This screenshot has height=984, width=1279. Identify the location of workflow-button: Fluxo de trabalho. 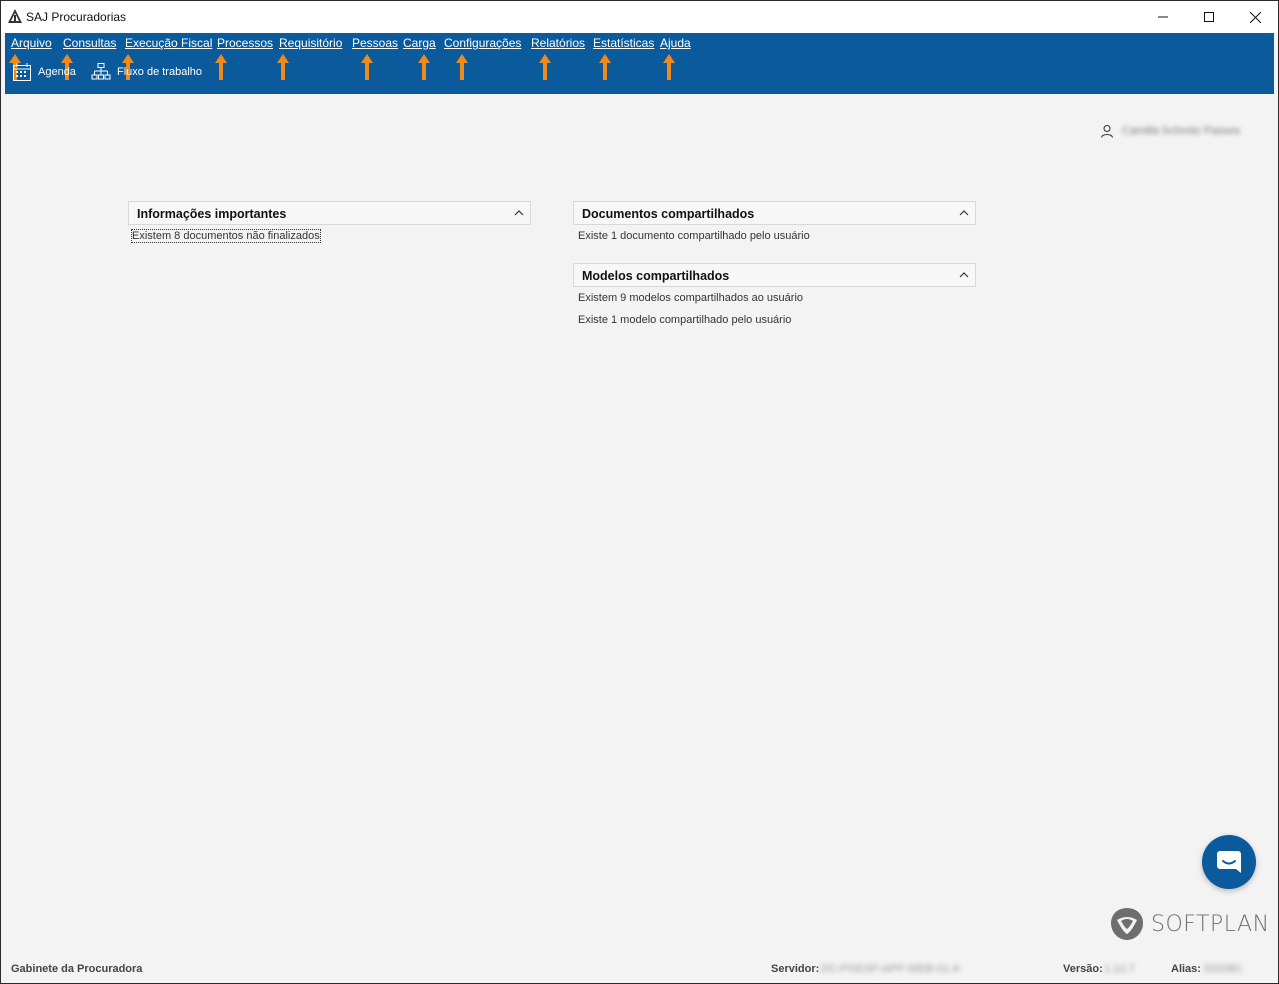
(146, 72).